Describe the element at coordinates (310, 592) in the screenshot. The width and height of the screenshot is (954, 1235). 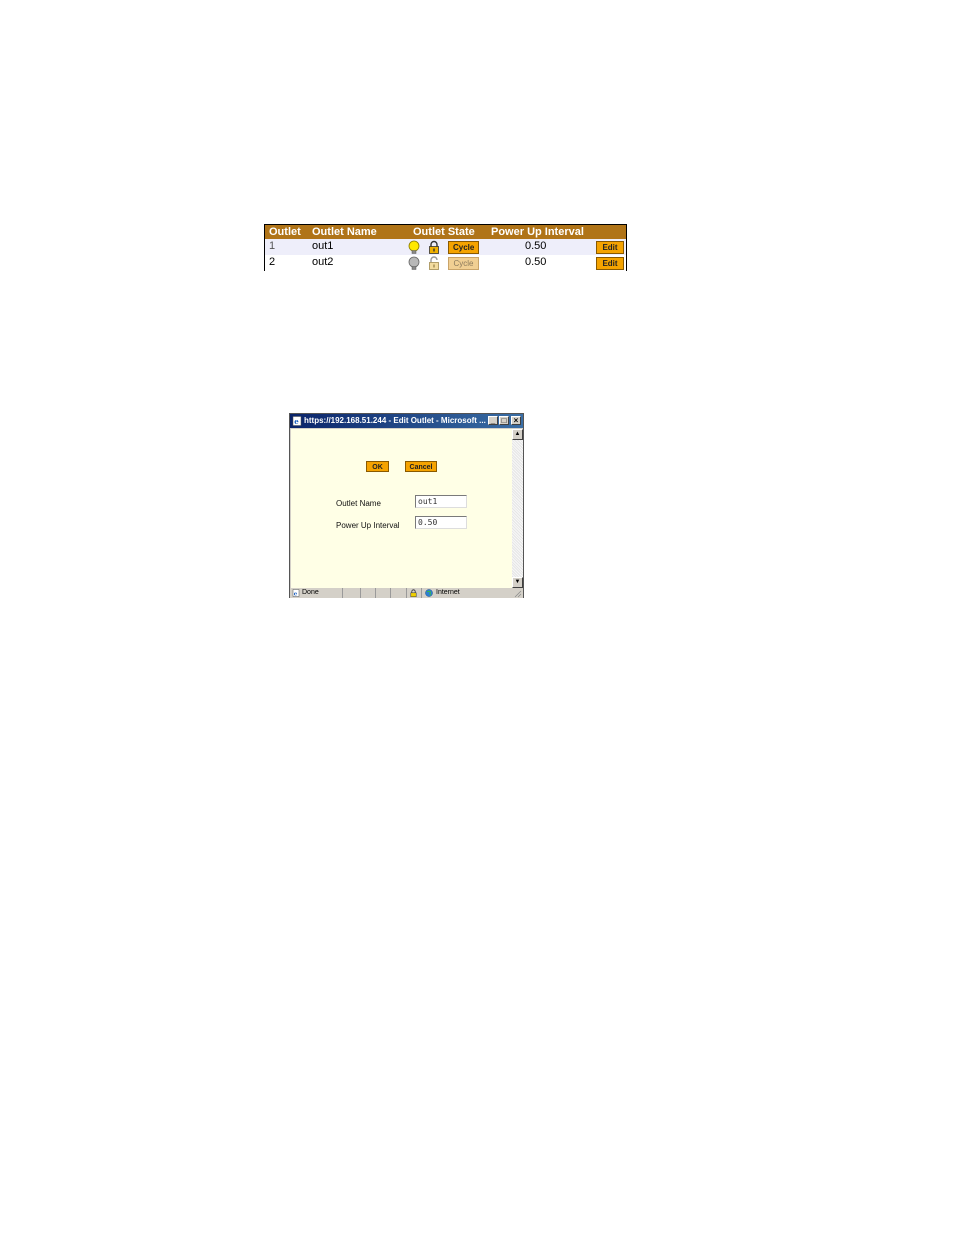
I see `status-text: Done` at that location.